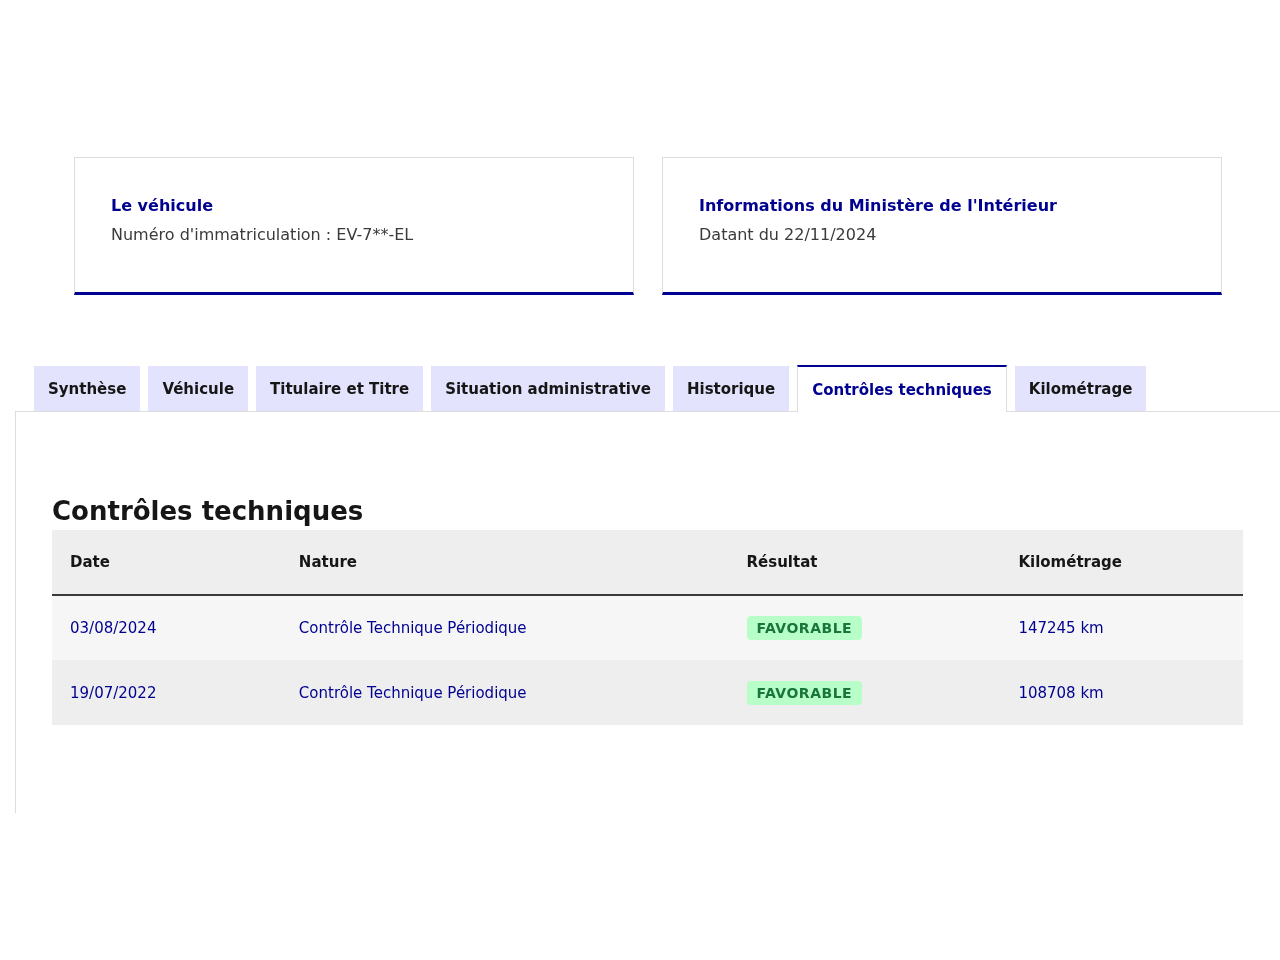 The width and height of the screenshot is (1280, 960). What do you see at coordinates (166, 692) in the screenshot?
I see `date-cell: 19/07/2022` at bounding box center [166, 692].